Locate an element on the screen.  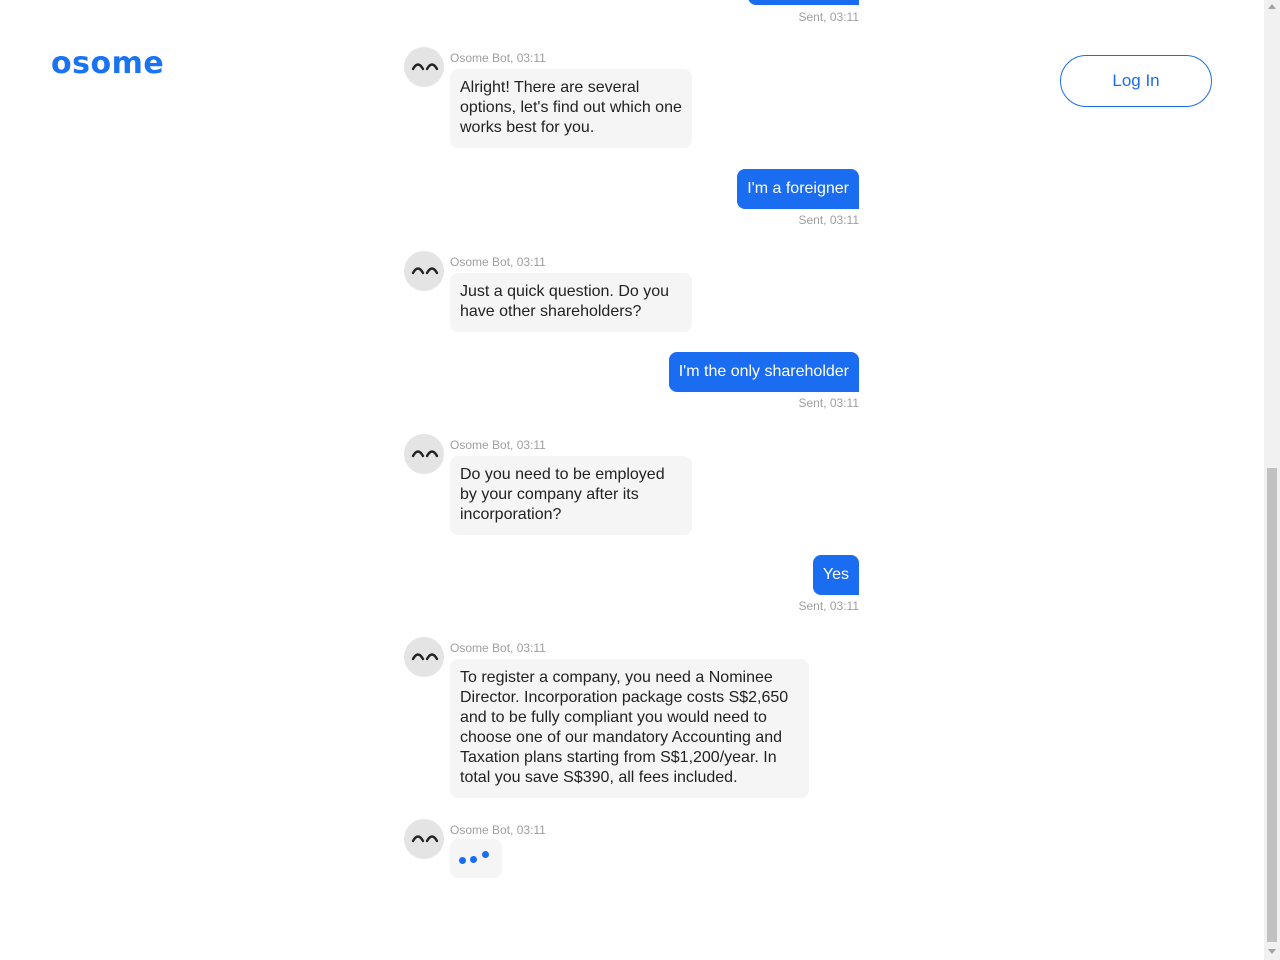
user-message: I'm the only shareholder is located at coordinates (763, 372).